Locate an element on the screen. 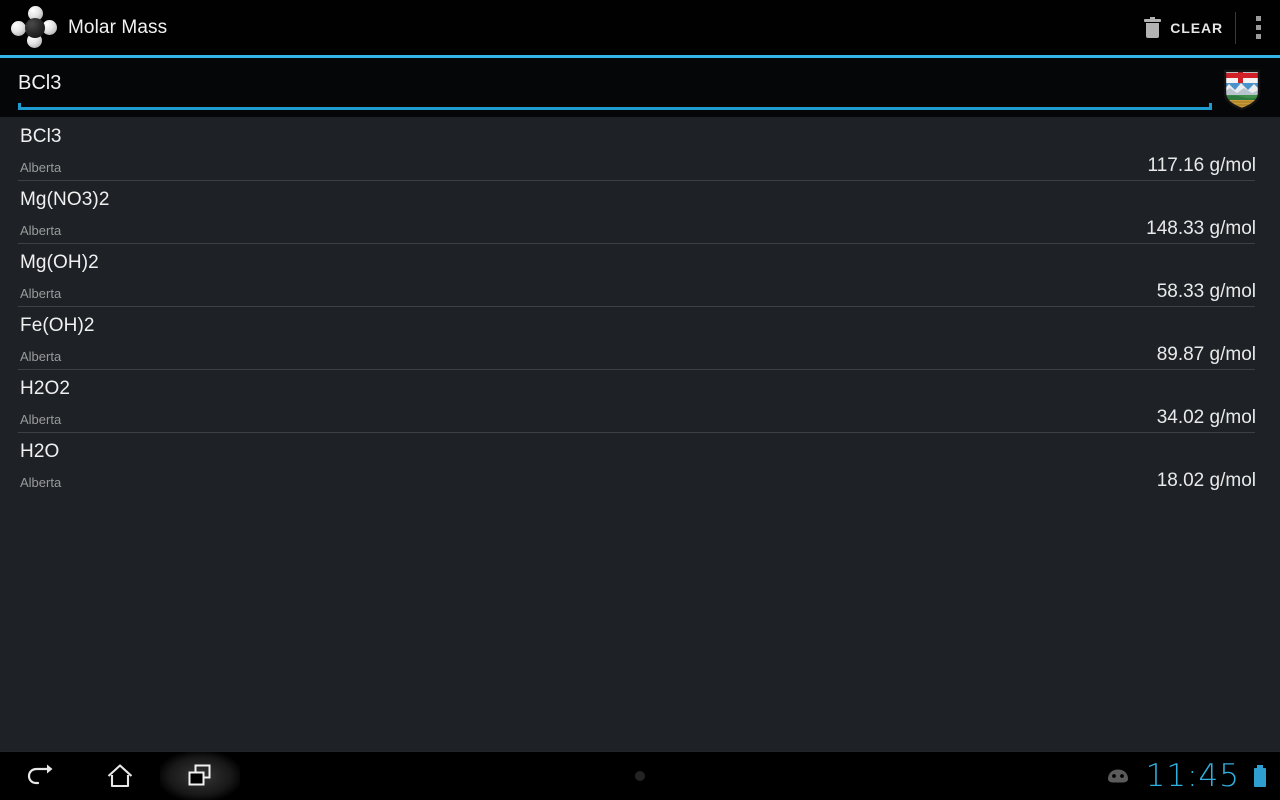  table-row: H2O2 Alberta 34.02 g/mol is located at coordinates (640, 401).